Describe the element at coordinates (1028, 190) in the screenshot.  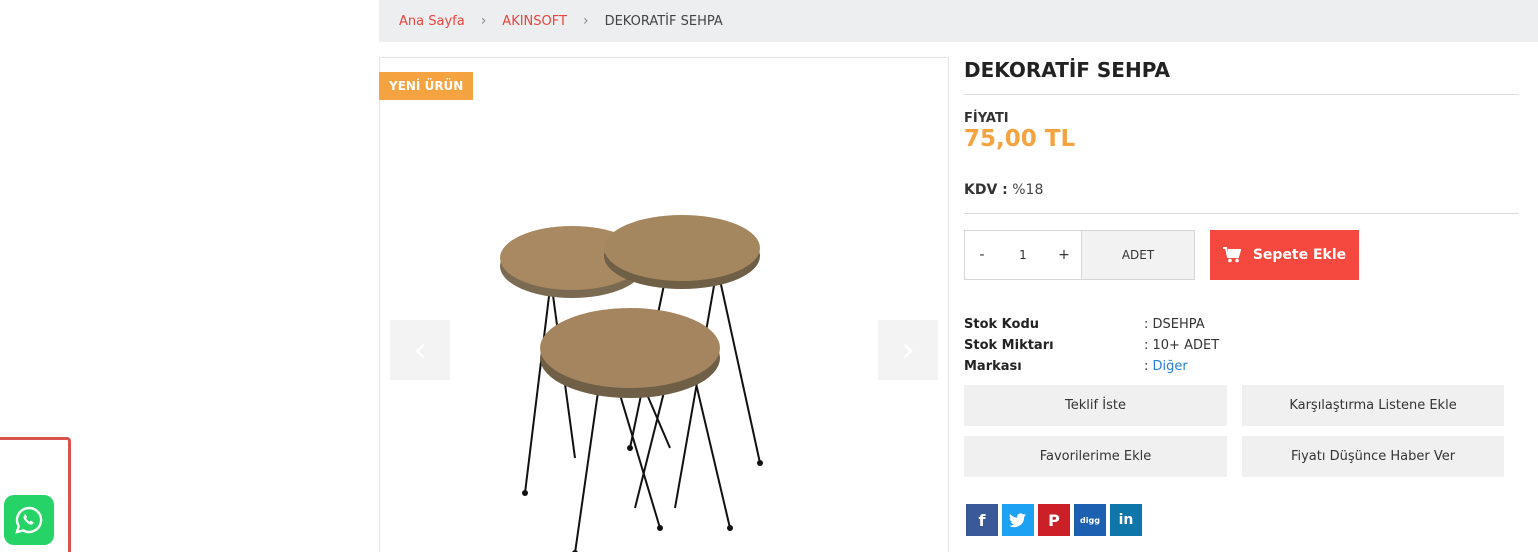
I see `tax-value: %18` at that location.